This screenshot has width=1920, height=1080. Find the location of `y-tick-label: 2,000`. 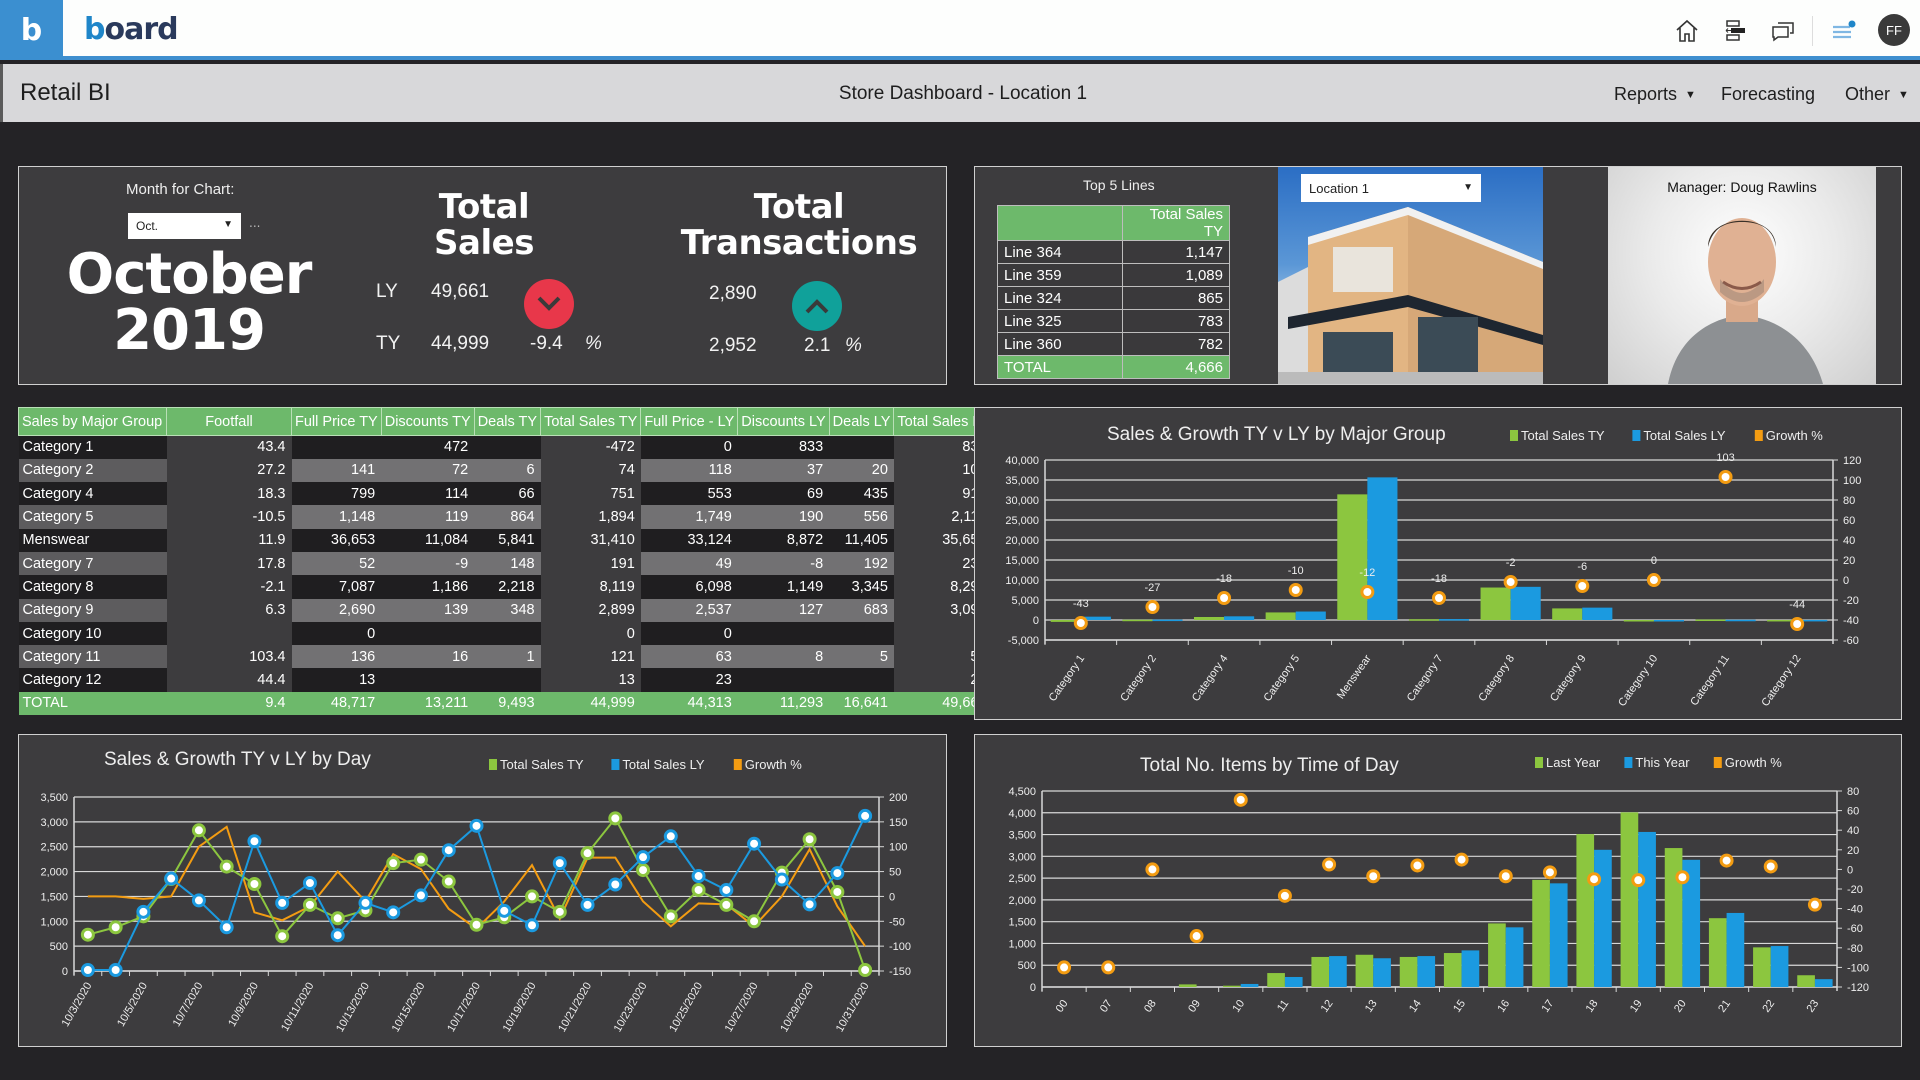

y-tick-label: 2,000 is located at coordinates (1022, 901).